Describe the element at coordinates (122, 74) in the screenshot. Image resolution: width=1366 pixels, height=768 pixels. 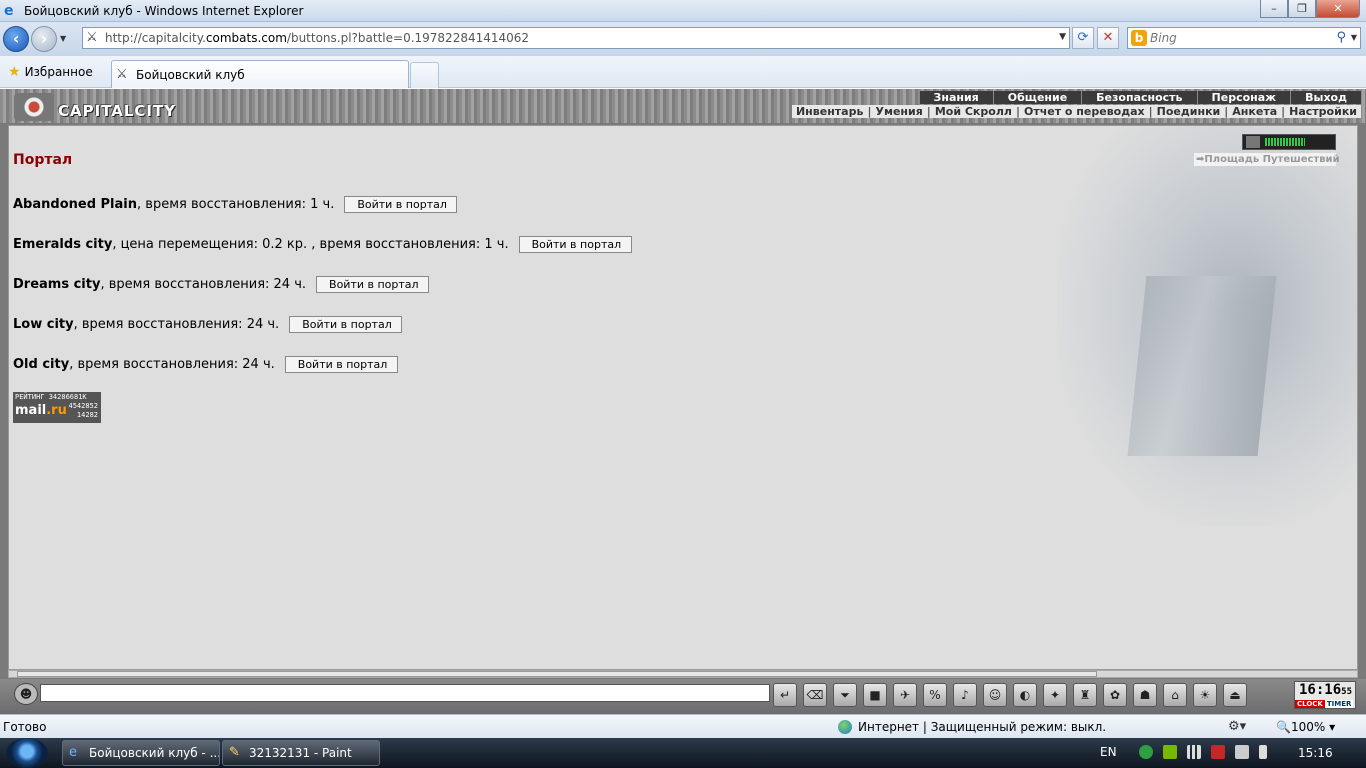
I see `tab-favicon-icon: ⚔` at that location.